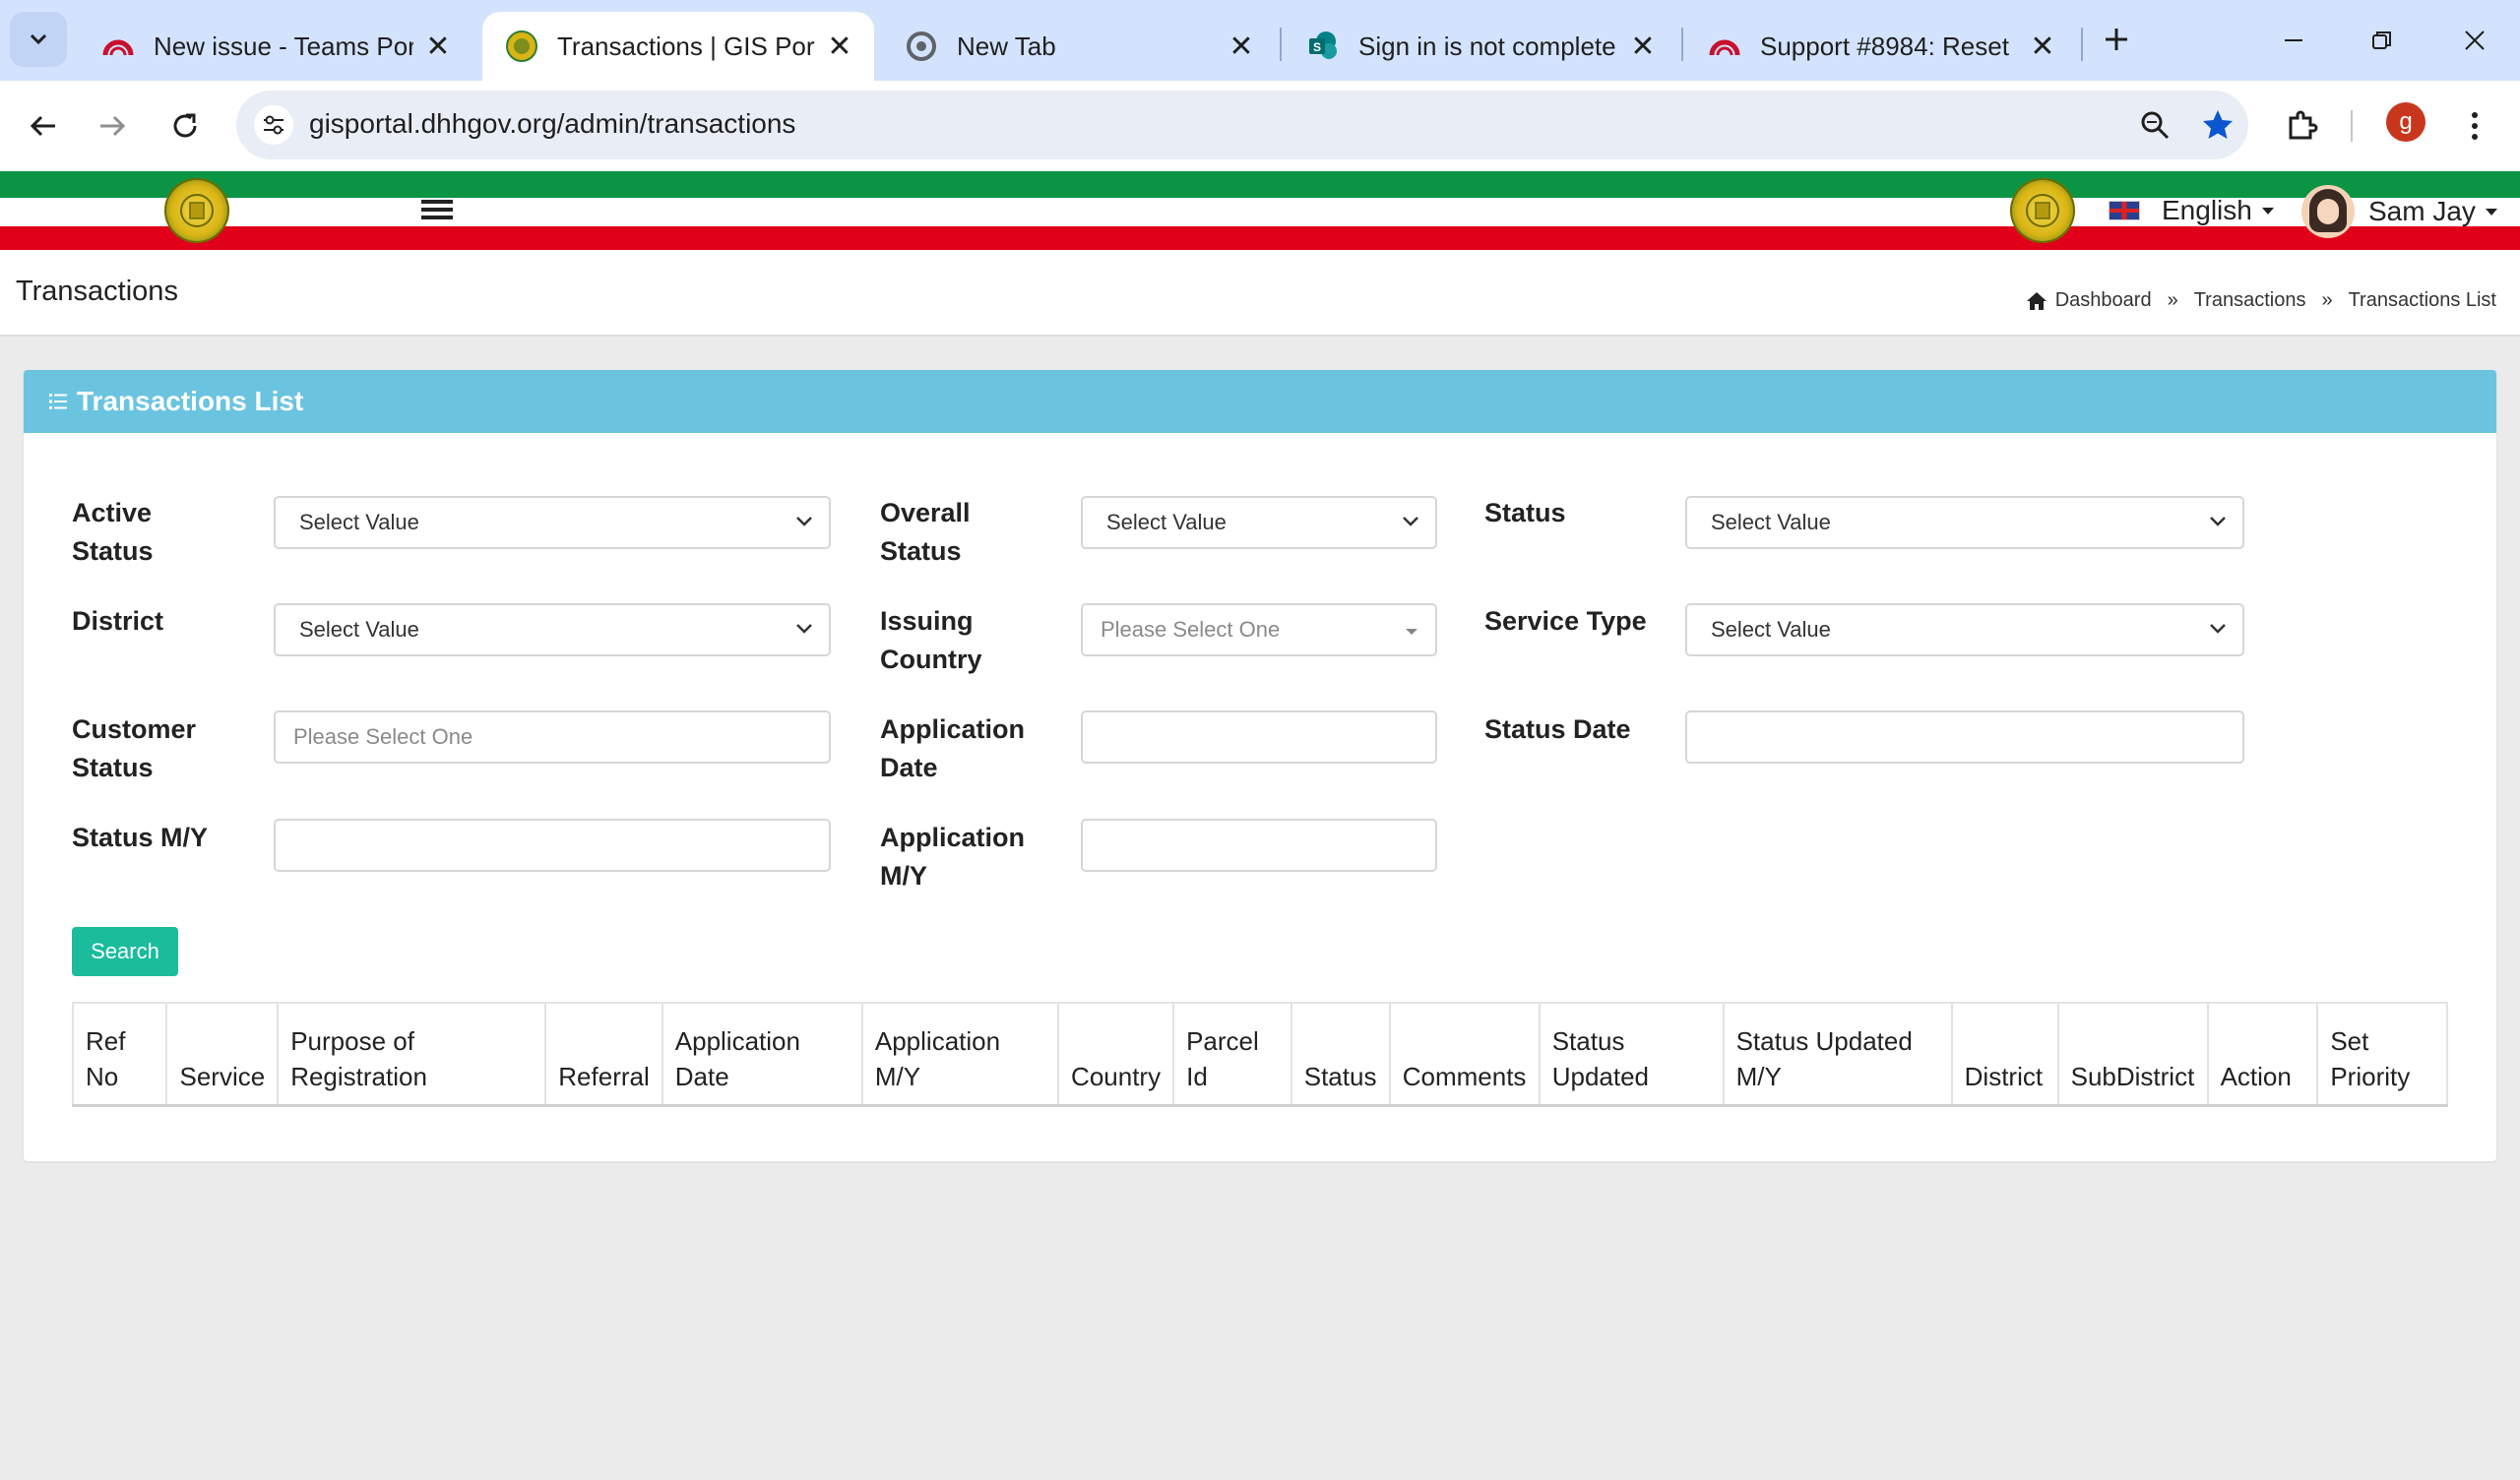 This screenshot has width=2520, height=1480. What do you see at coordinates (1964, 522) in the screenshot?
I see `status-select: Select Value` at bounding box center [1964, 522].